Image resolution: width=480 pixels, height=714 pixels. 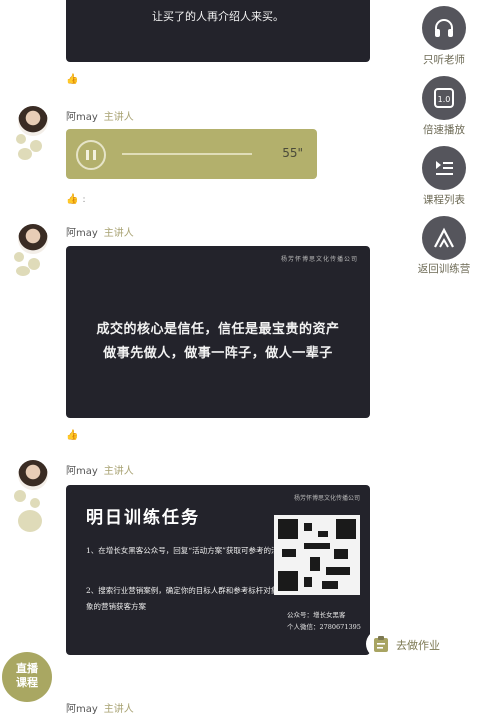 I want to click on quote-line-1: 成交的核心是信任，信任是最宝贵的资产, so click(x=218, y=329).